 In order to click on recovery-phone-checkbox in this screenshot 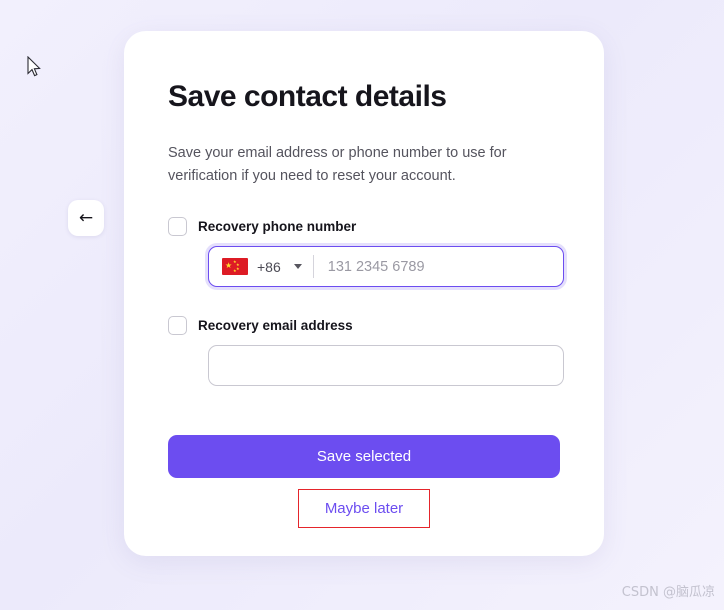, I will do `click(177, 226)`.